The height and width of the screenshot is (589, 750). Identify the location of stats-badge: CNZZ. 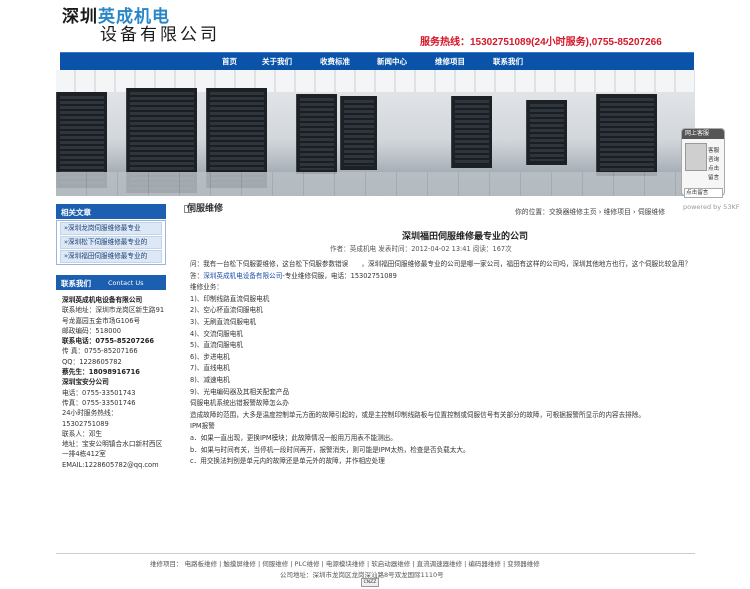
(370, 582).